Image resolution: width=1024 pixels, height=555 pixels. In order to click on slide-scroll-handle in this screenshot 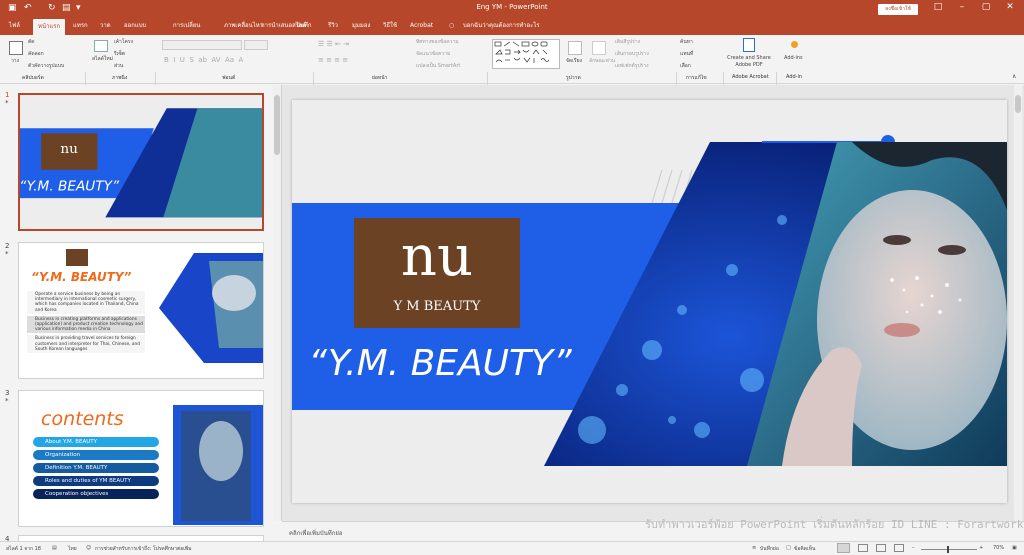, I will do `click(1018, 104)`.